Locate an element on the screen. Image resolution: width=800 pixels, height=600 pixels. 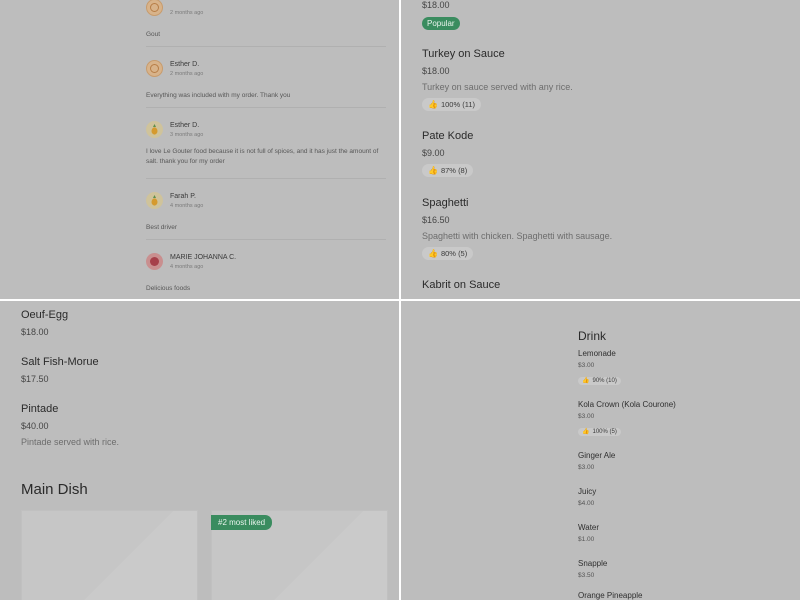
rating-text: 87% (8) is located at coordinates (454, 170).